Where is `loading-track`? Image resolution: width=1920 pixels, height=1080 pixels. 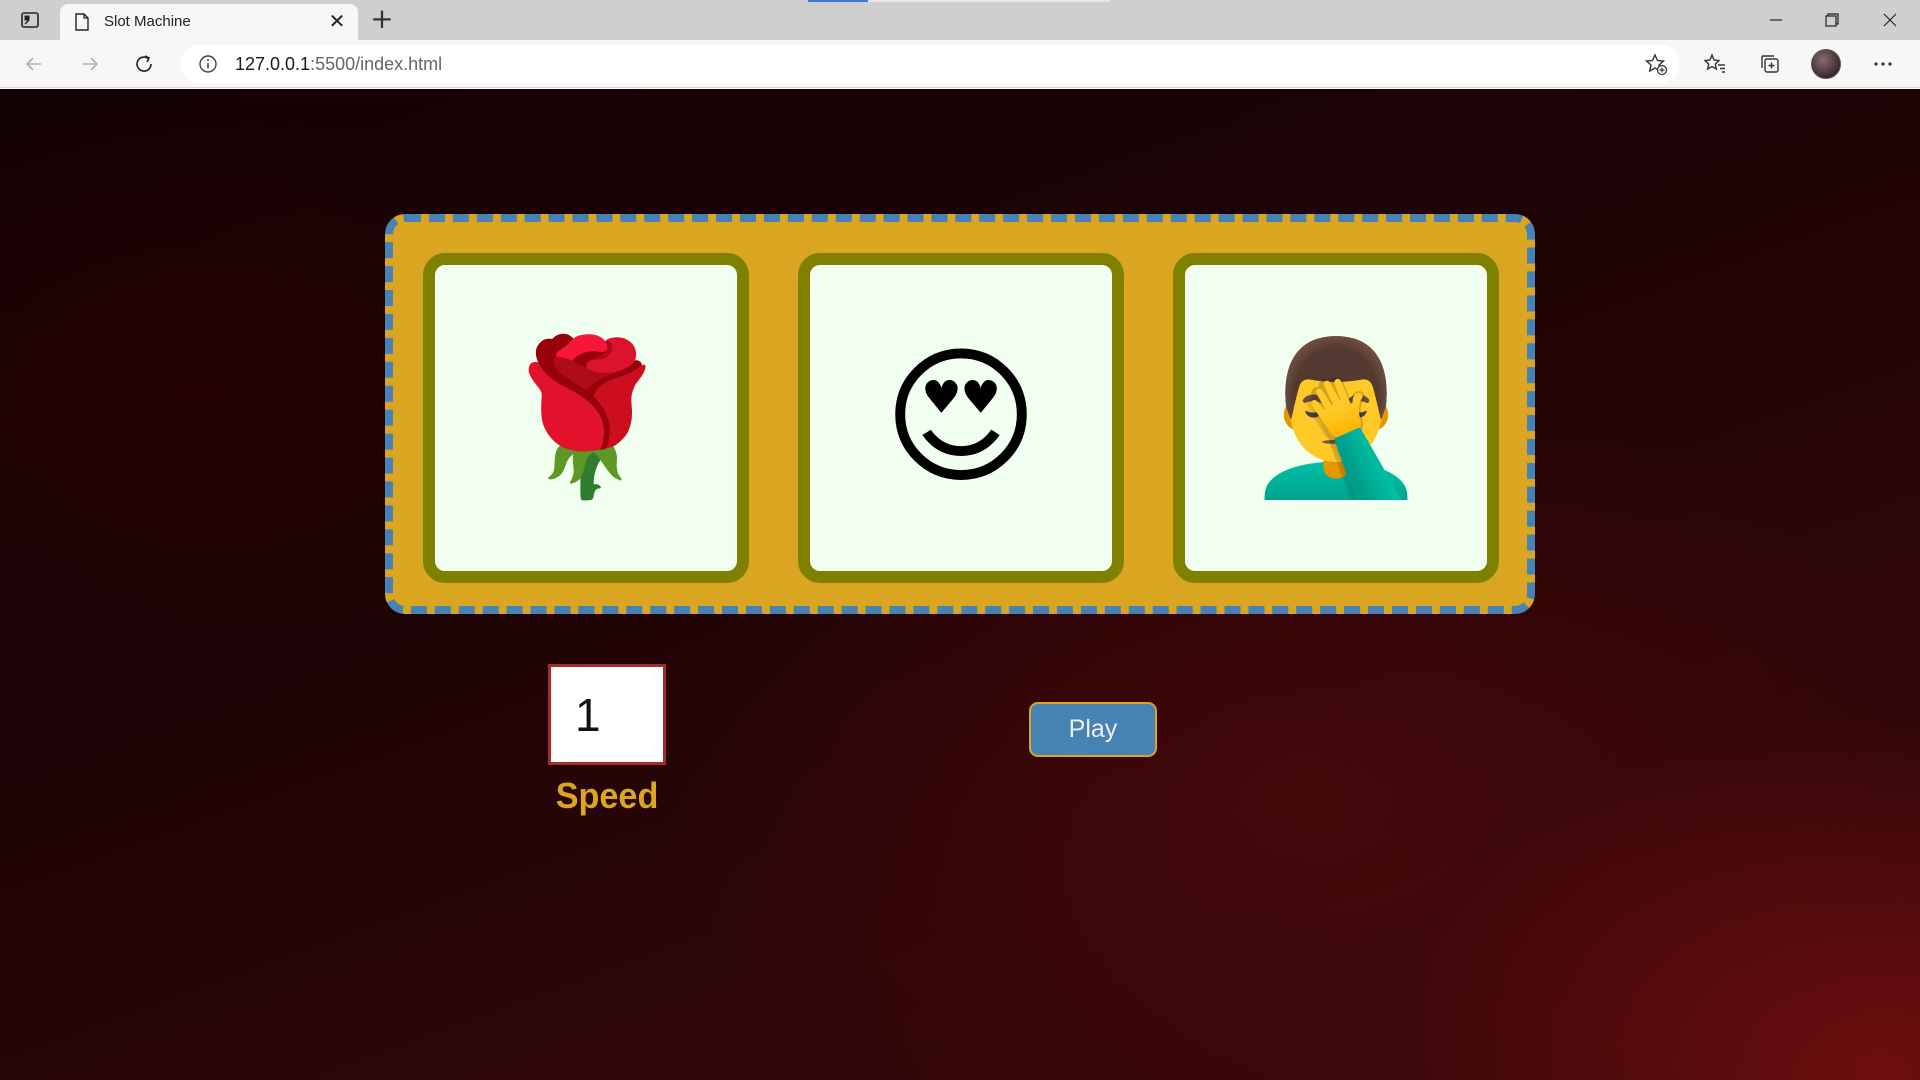
loading-track is located at coordinates (989, 1).